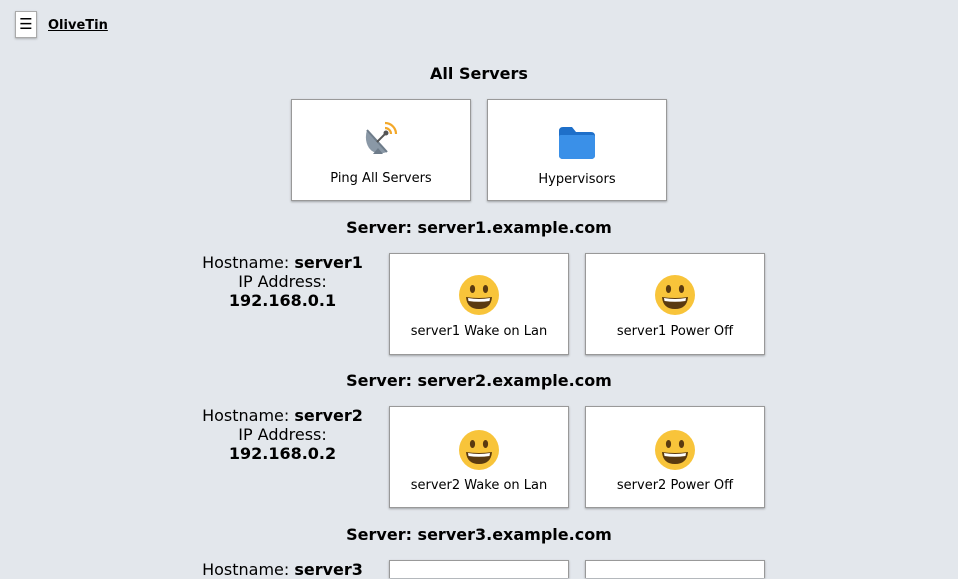 This screenshot has height=579, width=958. I want to click on hostname-row: Hostname: server1, so click(282, 262).